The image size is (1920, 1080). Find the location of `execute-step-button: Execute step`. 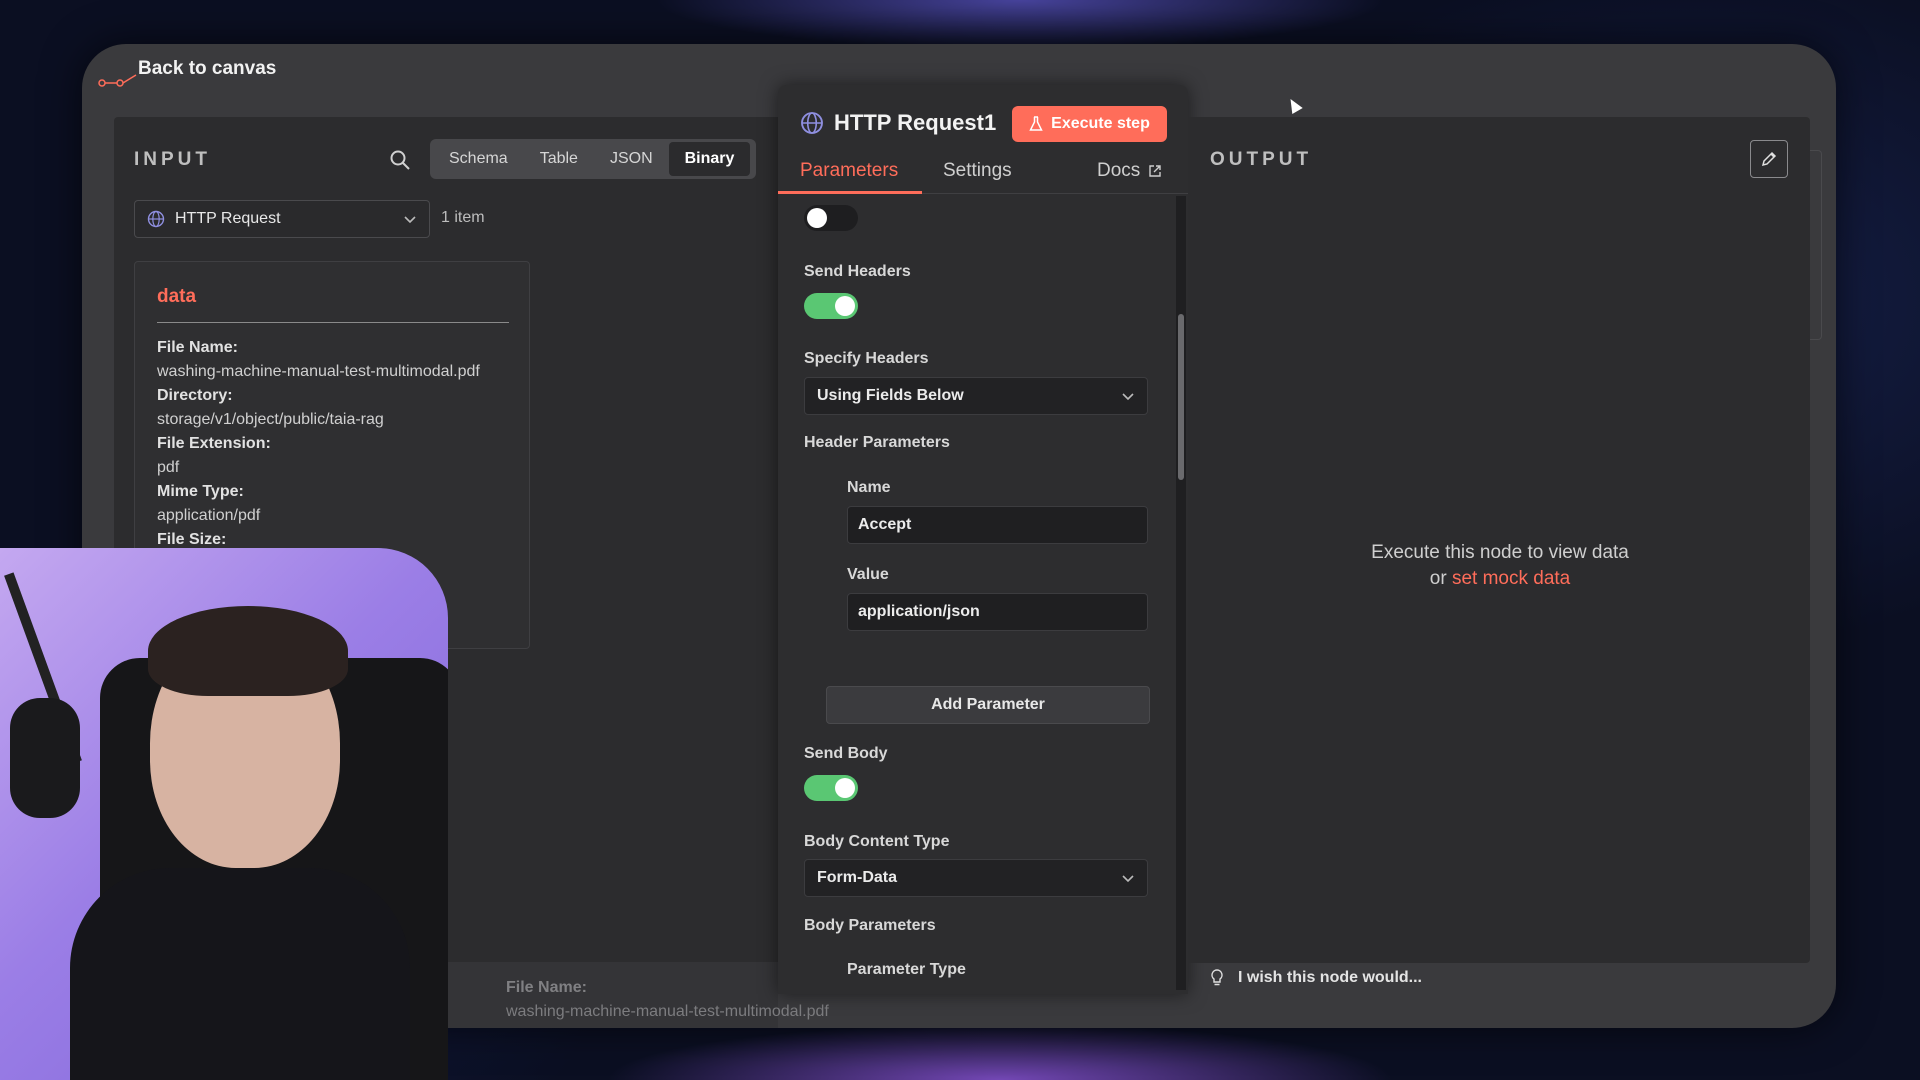

execute-step-button: Execute step is located at coordinates (1089, 124).